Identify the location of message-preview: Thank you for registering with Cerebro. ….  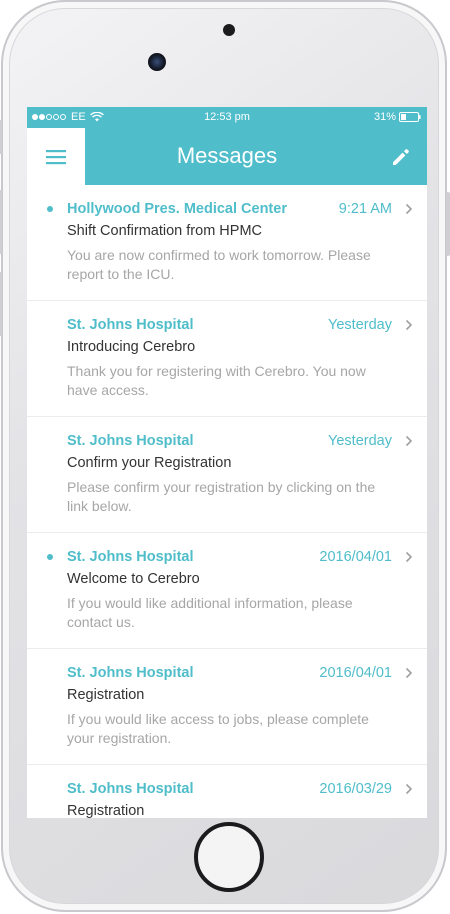
(216, 380).